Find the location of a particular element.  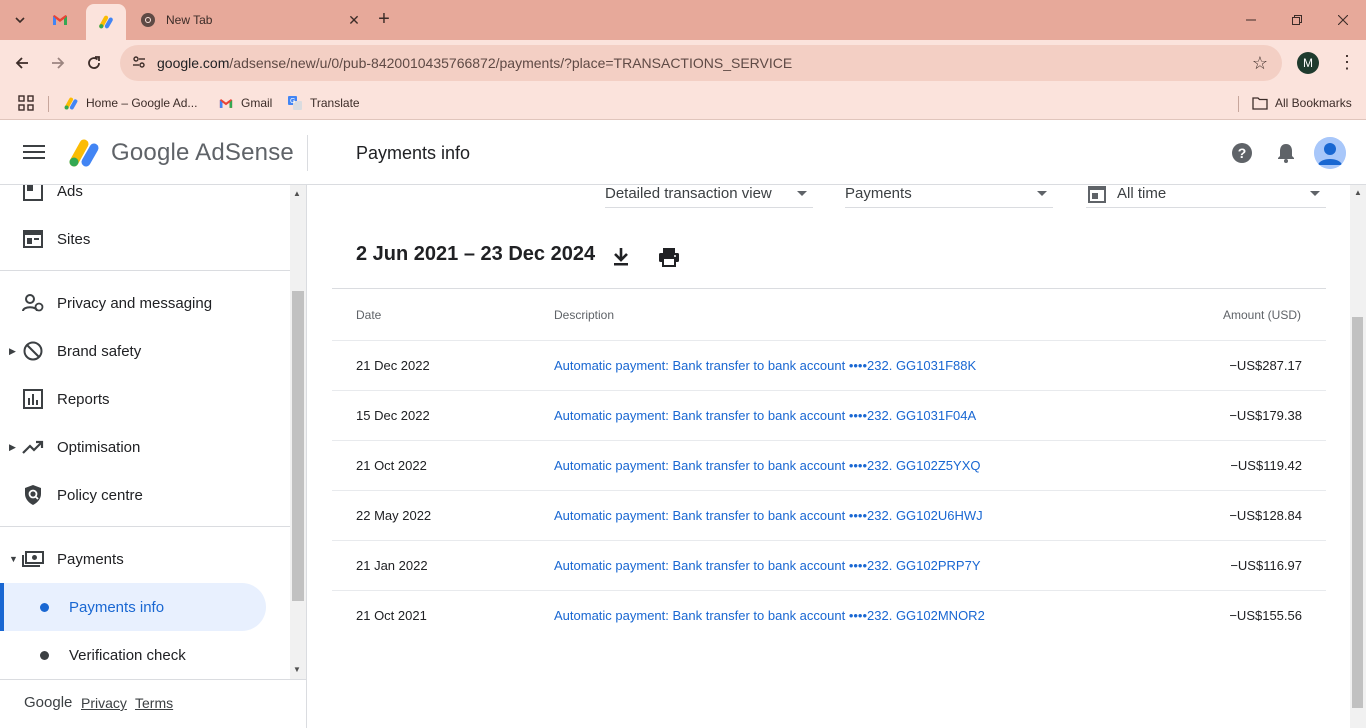

view-filter-dropdown: Detailed transaction view is located at coordinates (709, 196).